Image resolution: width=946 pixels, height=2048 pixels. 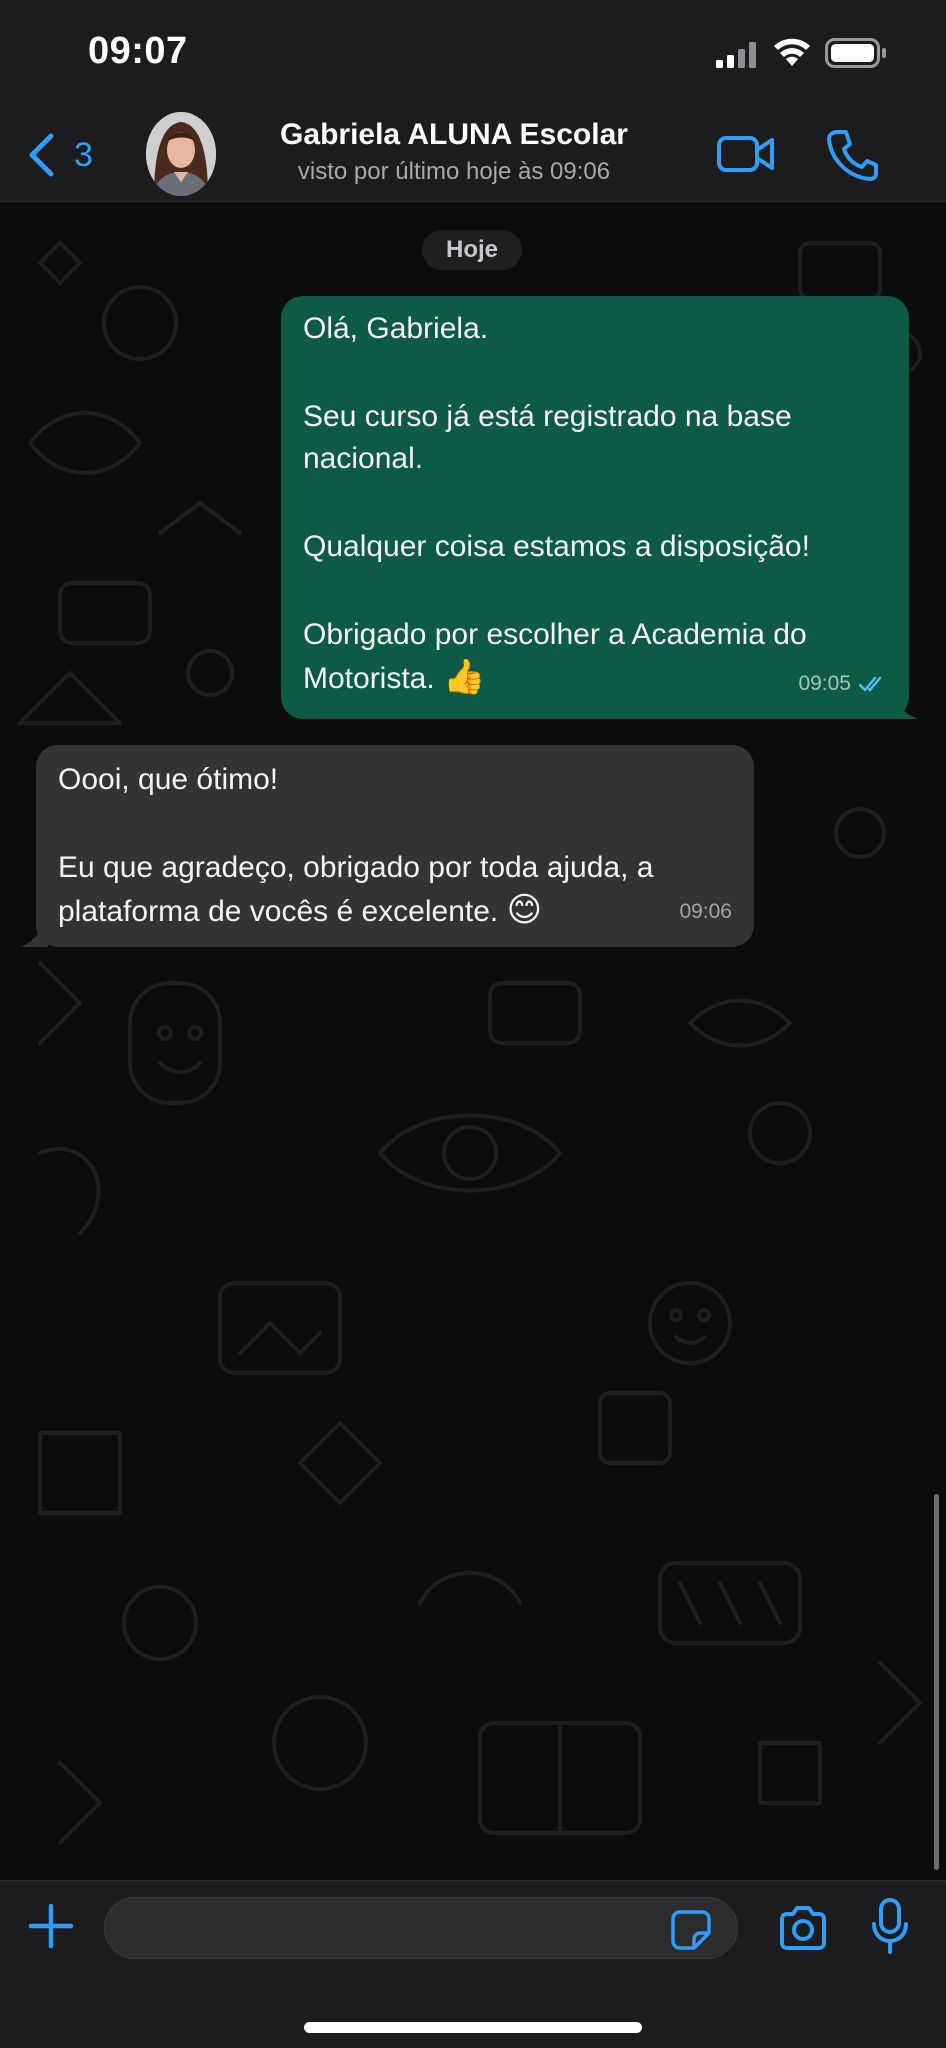 What do you see at coordinates (555, 634) in the screenshot?
I see `message-text-line: Obrigado por escolher a Academia do` at bounding box center [555, 634].